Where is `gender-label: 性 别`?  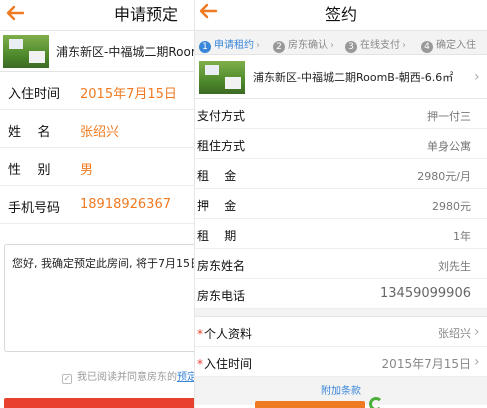
gender-label: 性 别 is located at coordinates (29, 170).